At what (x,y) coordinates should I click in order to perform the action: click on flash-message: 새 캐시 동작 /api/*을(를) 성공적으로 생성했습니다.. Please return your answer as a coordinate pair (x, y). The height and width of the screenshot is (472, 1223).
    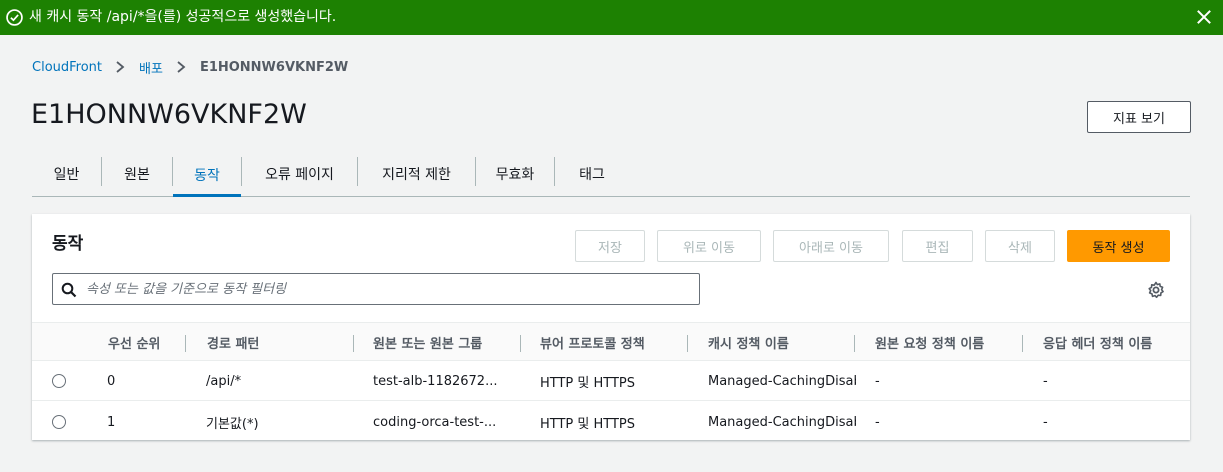
    Looking at the image, I should click on (183, 17).